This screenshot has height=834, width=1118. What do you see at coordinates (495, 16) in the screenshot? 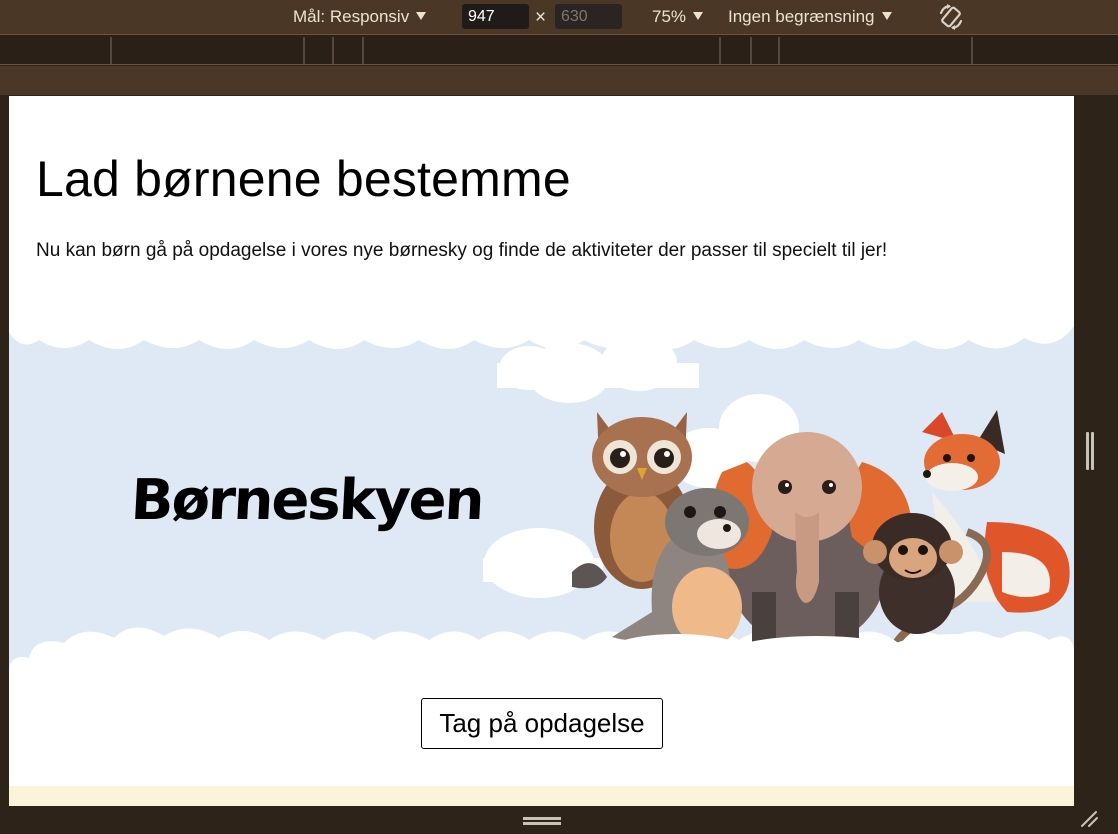
I see `width-input: 947` at bounding box center [495, 16].